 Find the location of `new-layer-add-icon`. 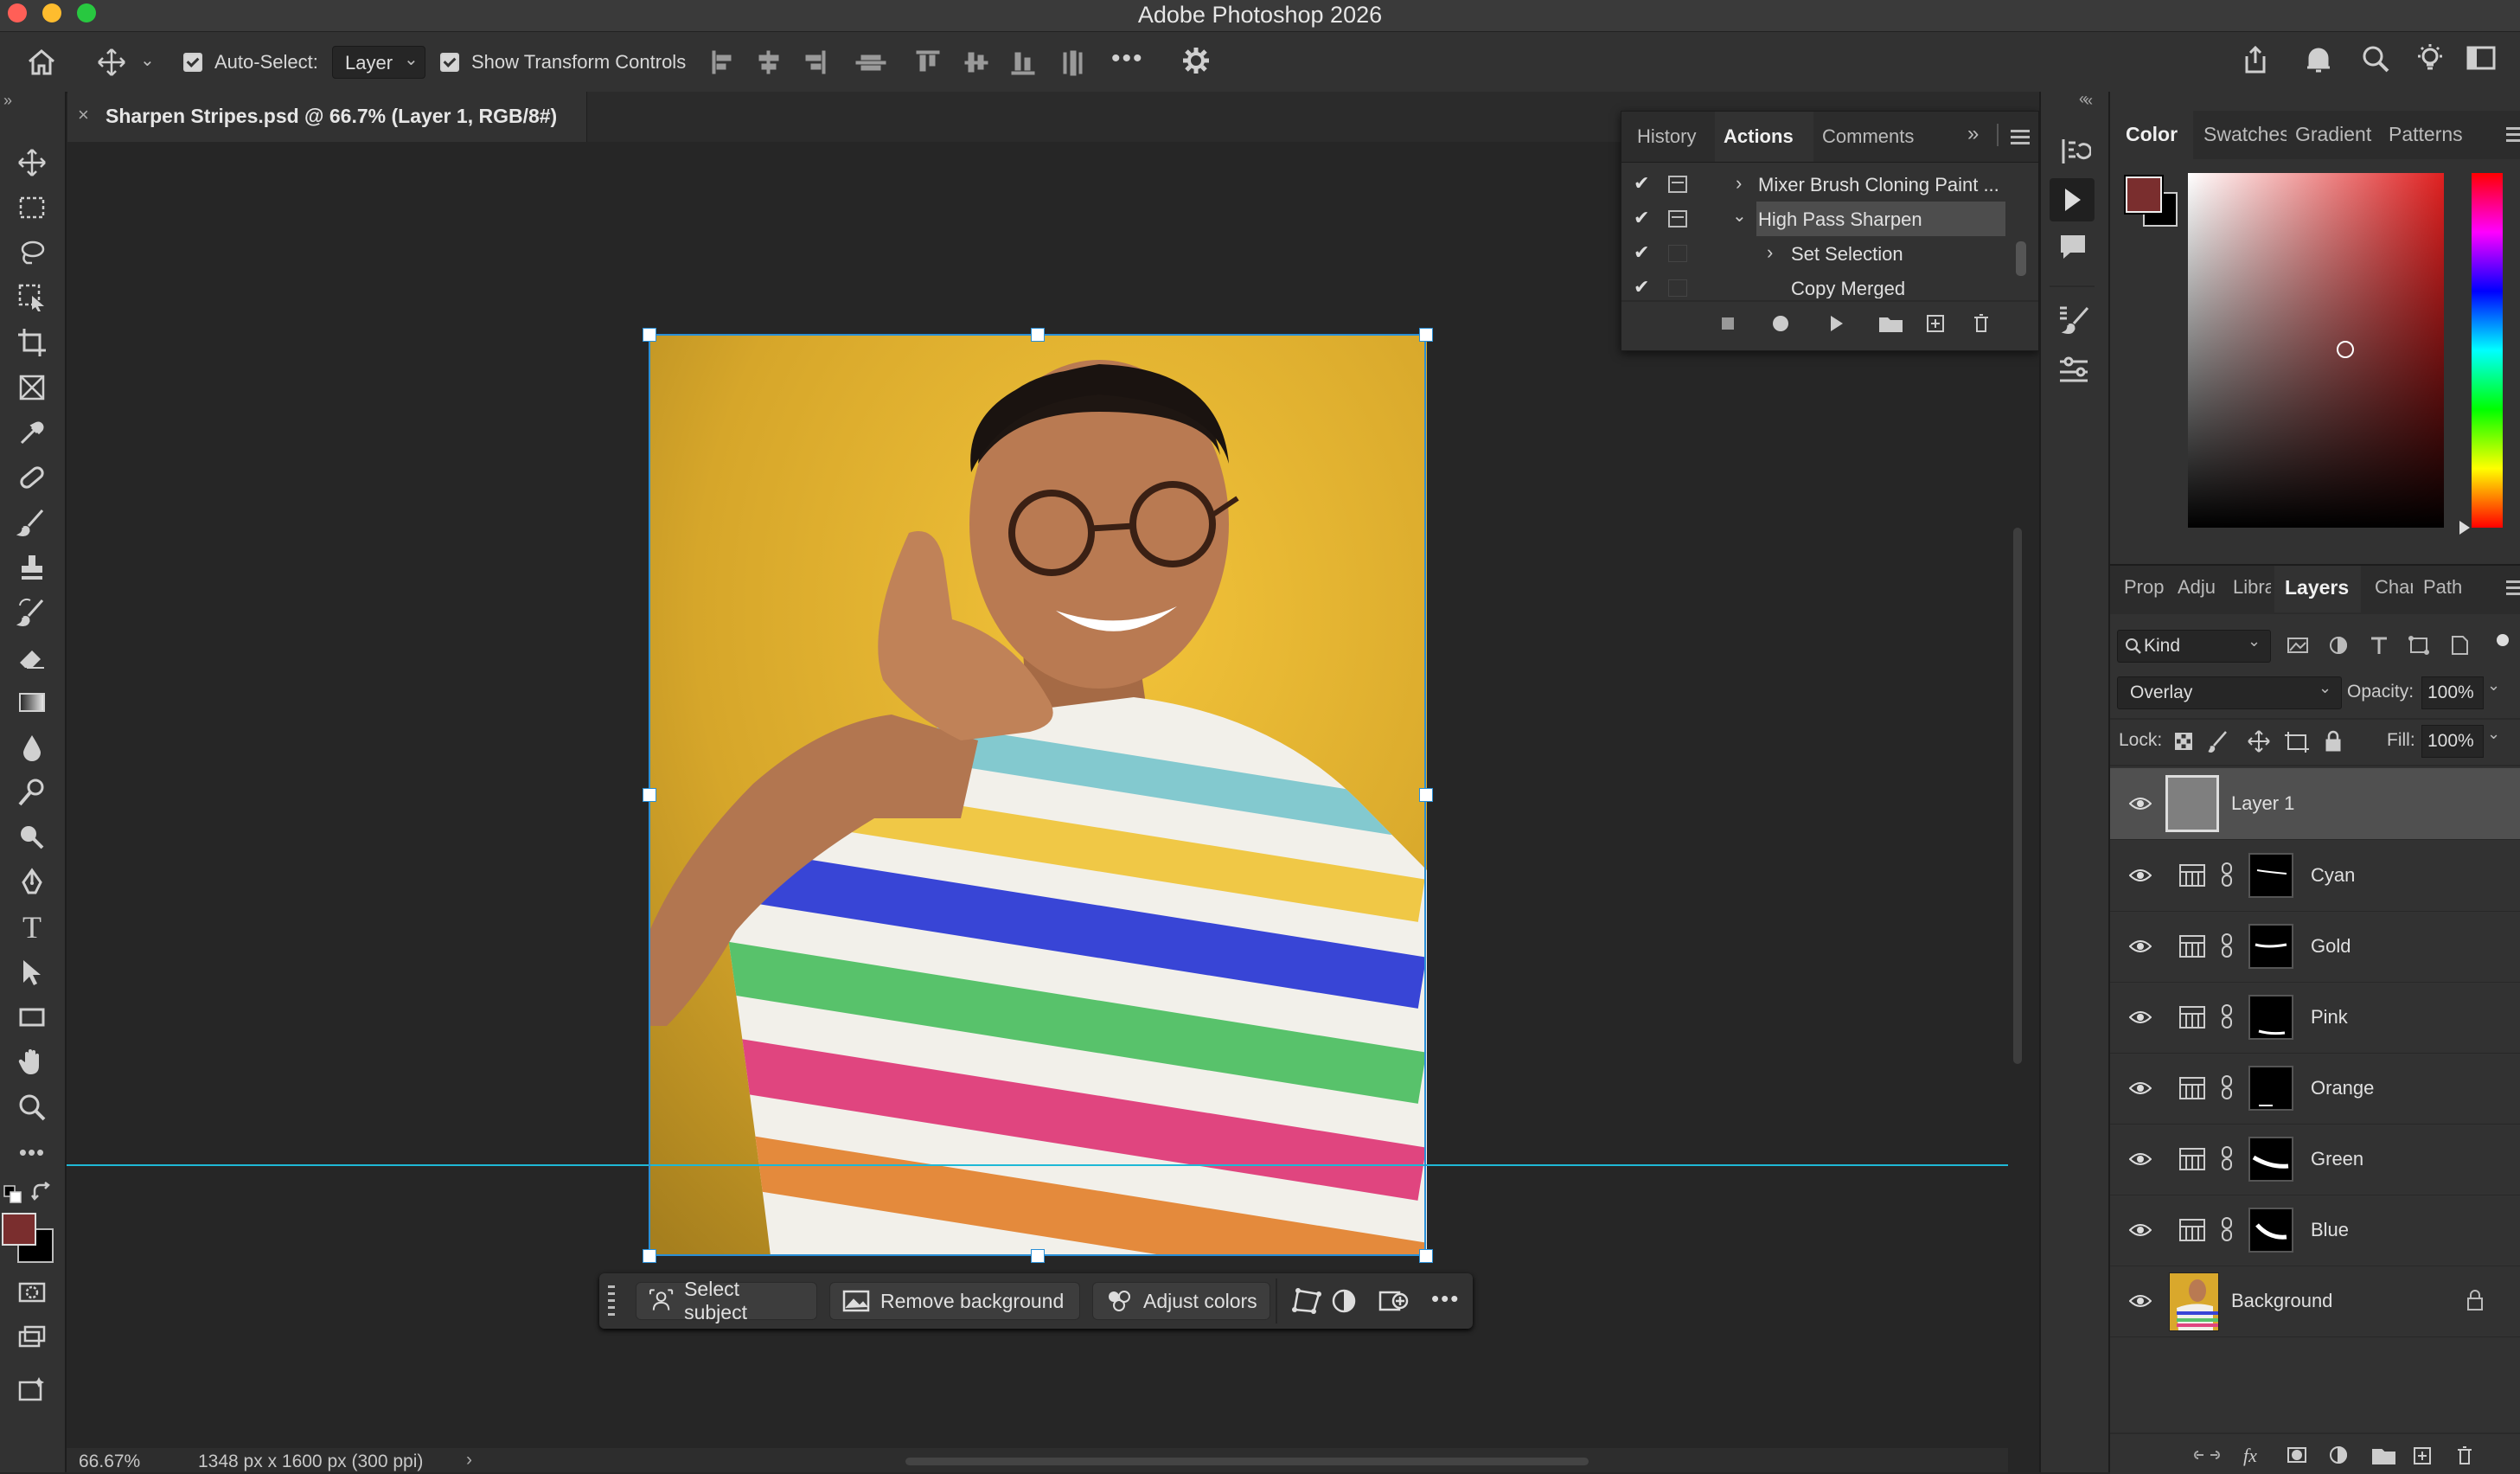

new-layer-add-icon is located at coordinates (1394, 1303).